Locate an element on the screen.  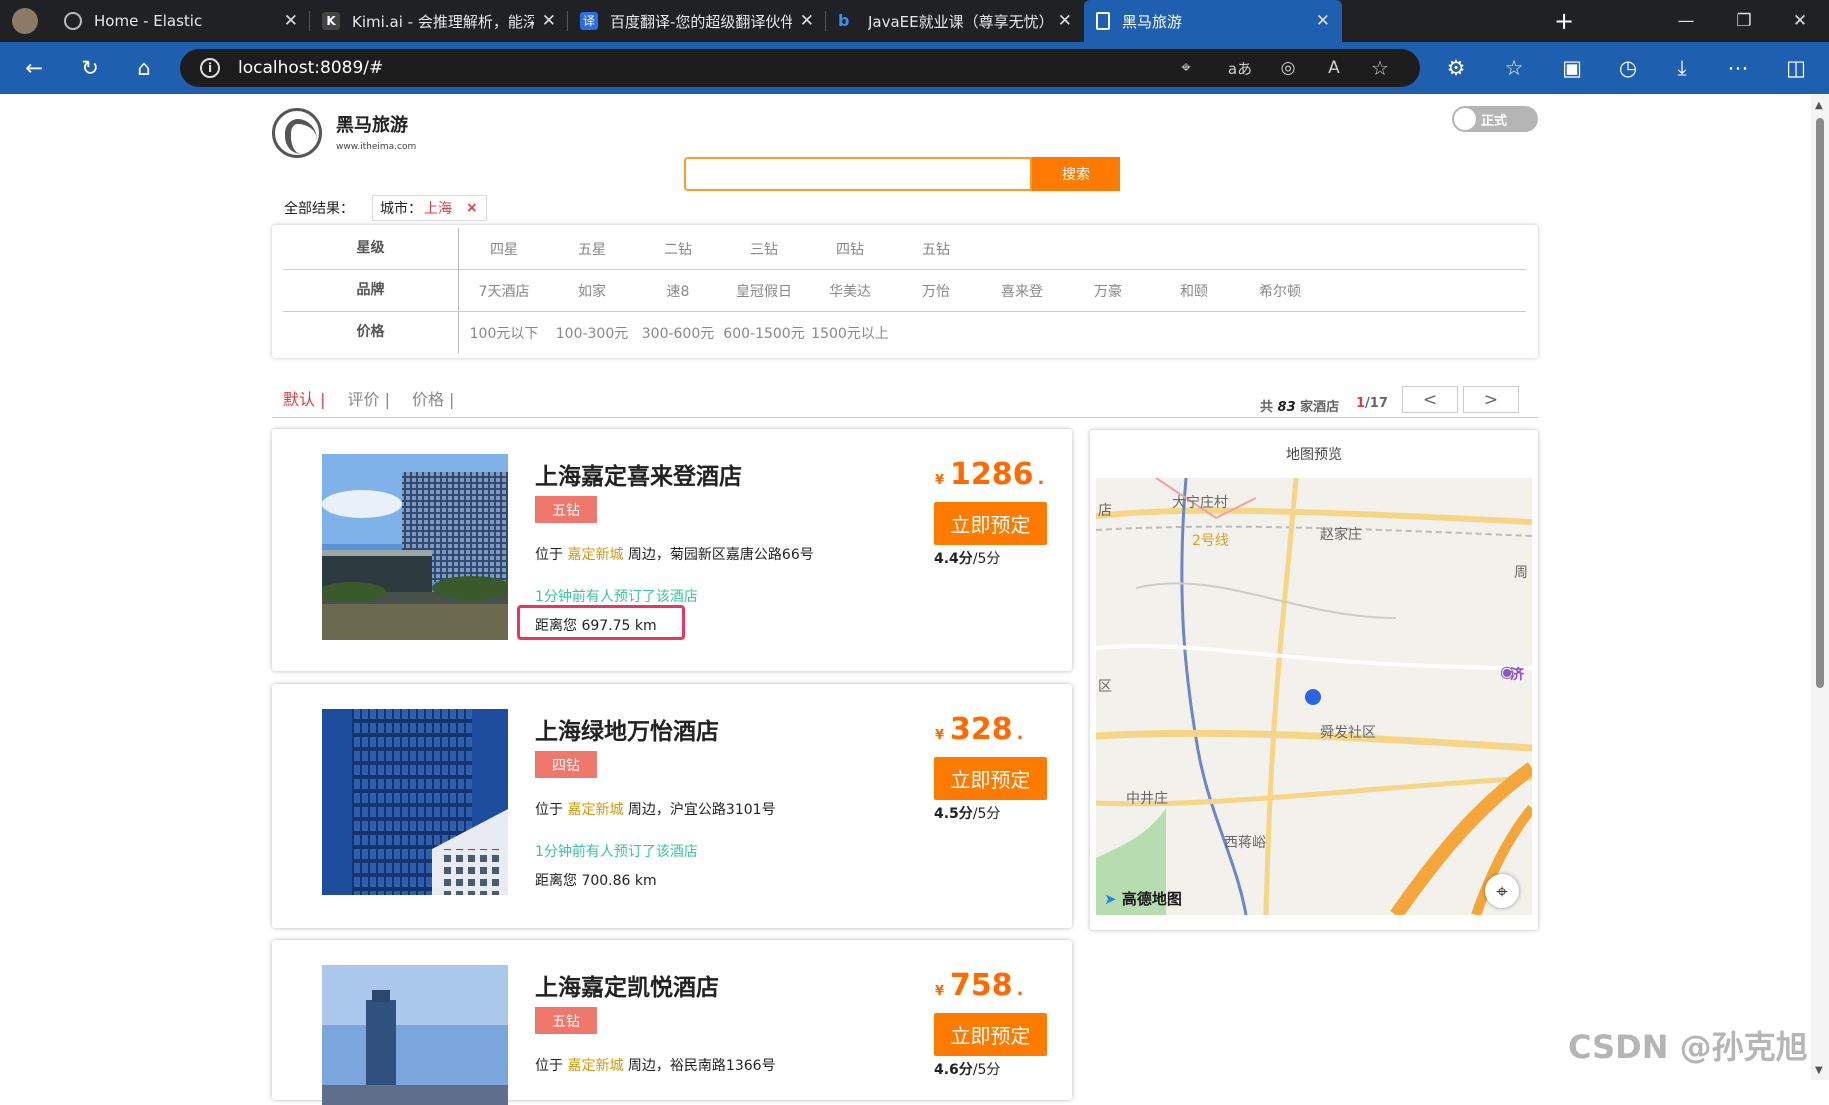
sidebar-icon: ◫ is located at coordinates (1796, 68).